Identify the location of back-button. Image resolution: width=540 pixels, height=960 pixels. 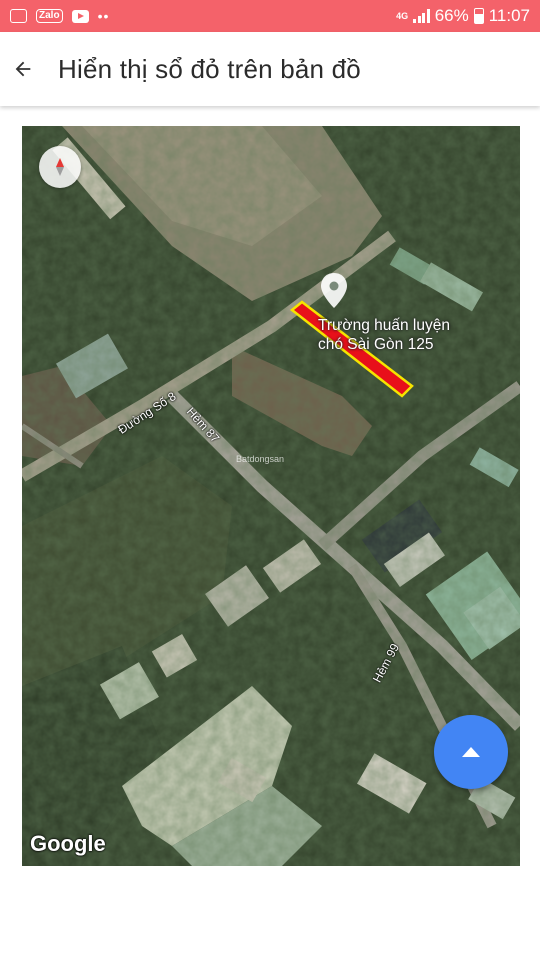
(23, 69).